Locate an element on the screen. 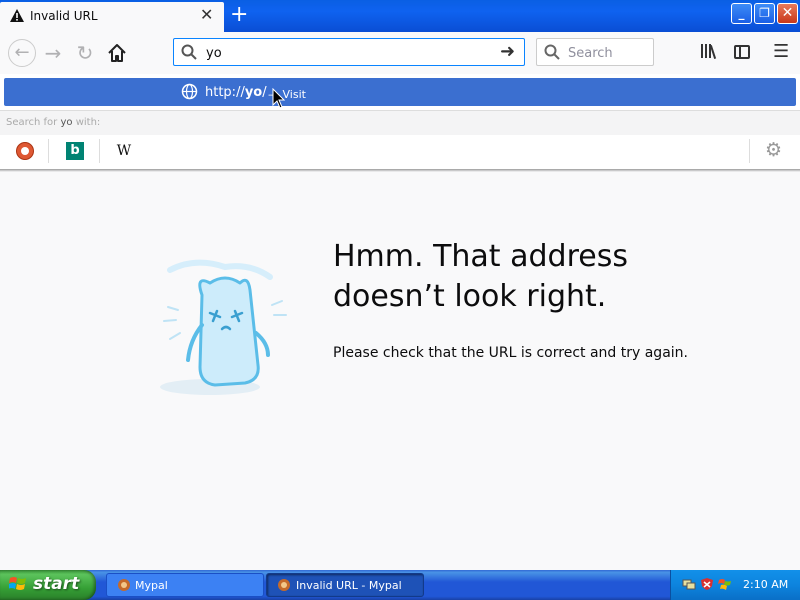  error-title-line1: Hmm. That address is located at coordinates (480, 256).